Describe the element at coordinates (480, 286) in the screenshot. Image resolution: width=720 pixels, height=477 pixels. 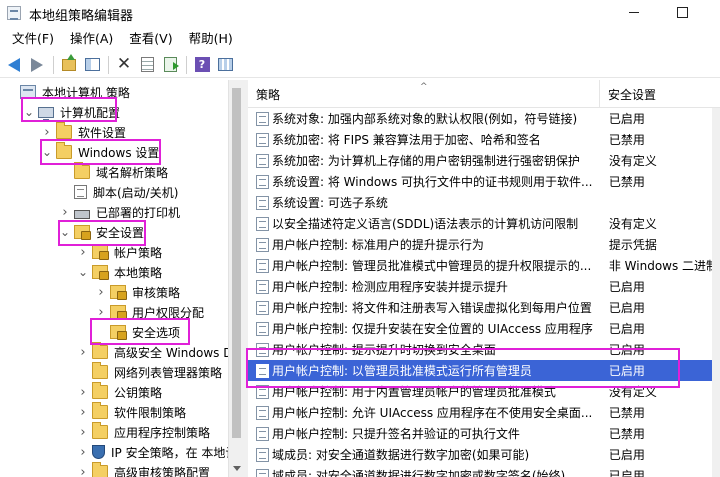
I see `policy-row: 用户帐户控制: 检测应用程序安装并提示提升 已启用` at that location.